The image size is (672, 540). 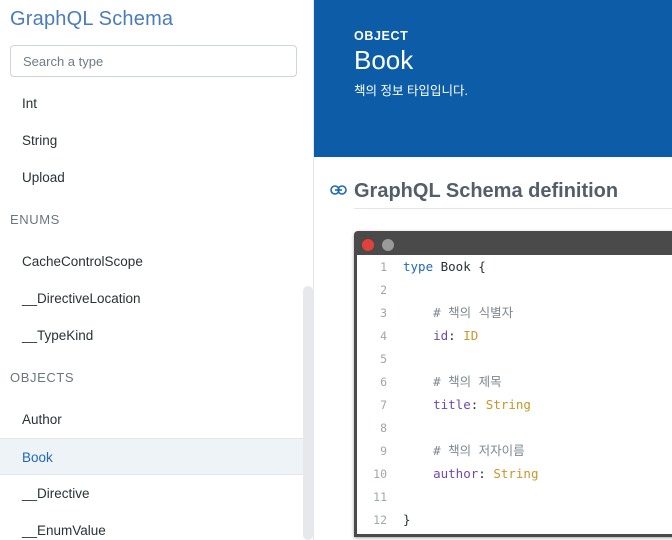 I want to click on line-number: 6, so click(x=383, y=382).